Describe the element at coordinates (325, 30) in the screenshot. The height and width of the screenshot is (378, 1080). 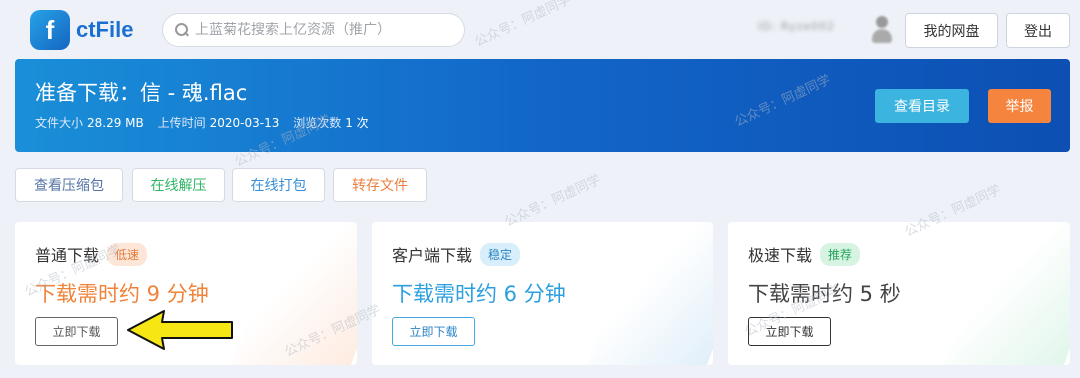
I see `search-input` at that location.